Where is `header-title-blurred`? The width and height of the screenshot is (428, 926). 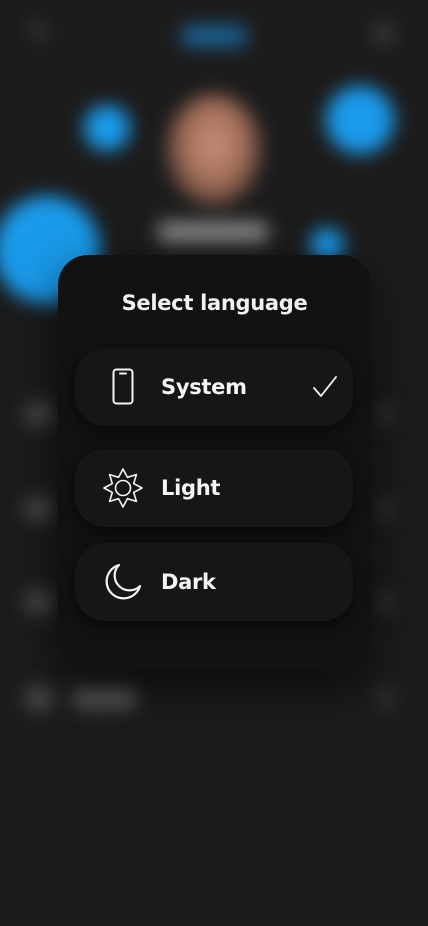
header-title-blurred is located at coordinates (214, 36).